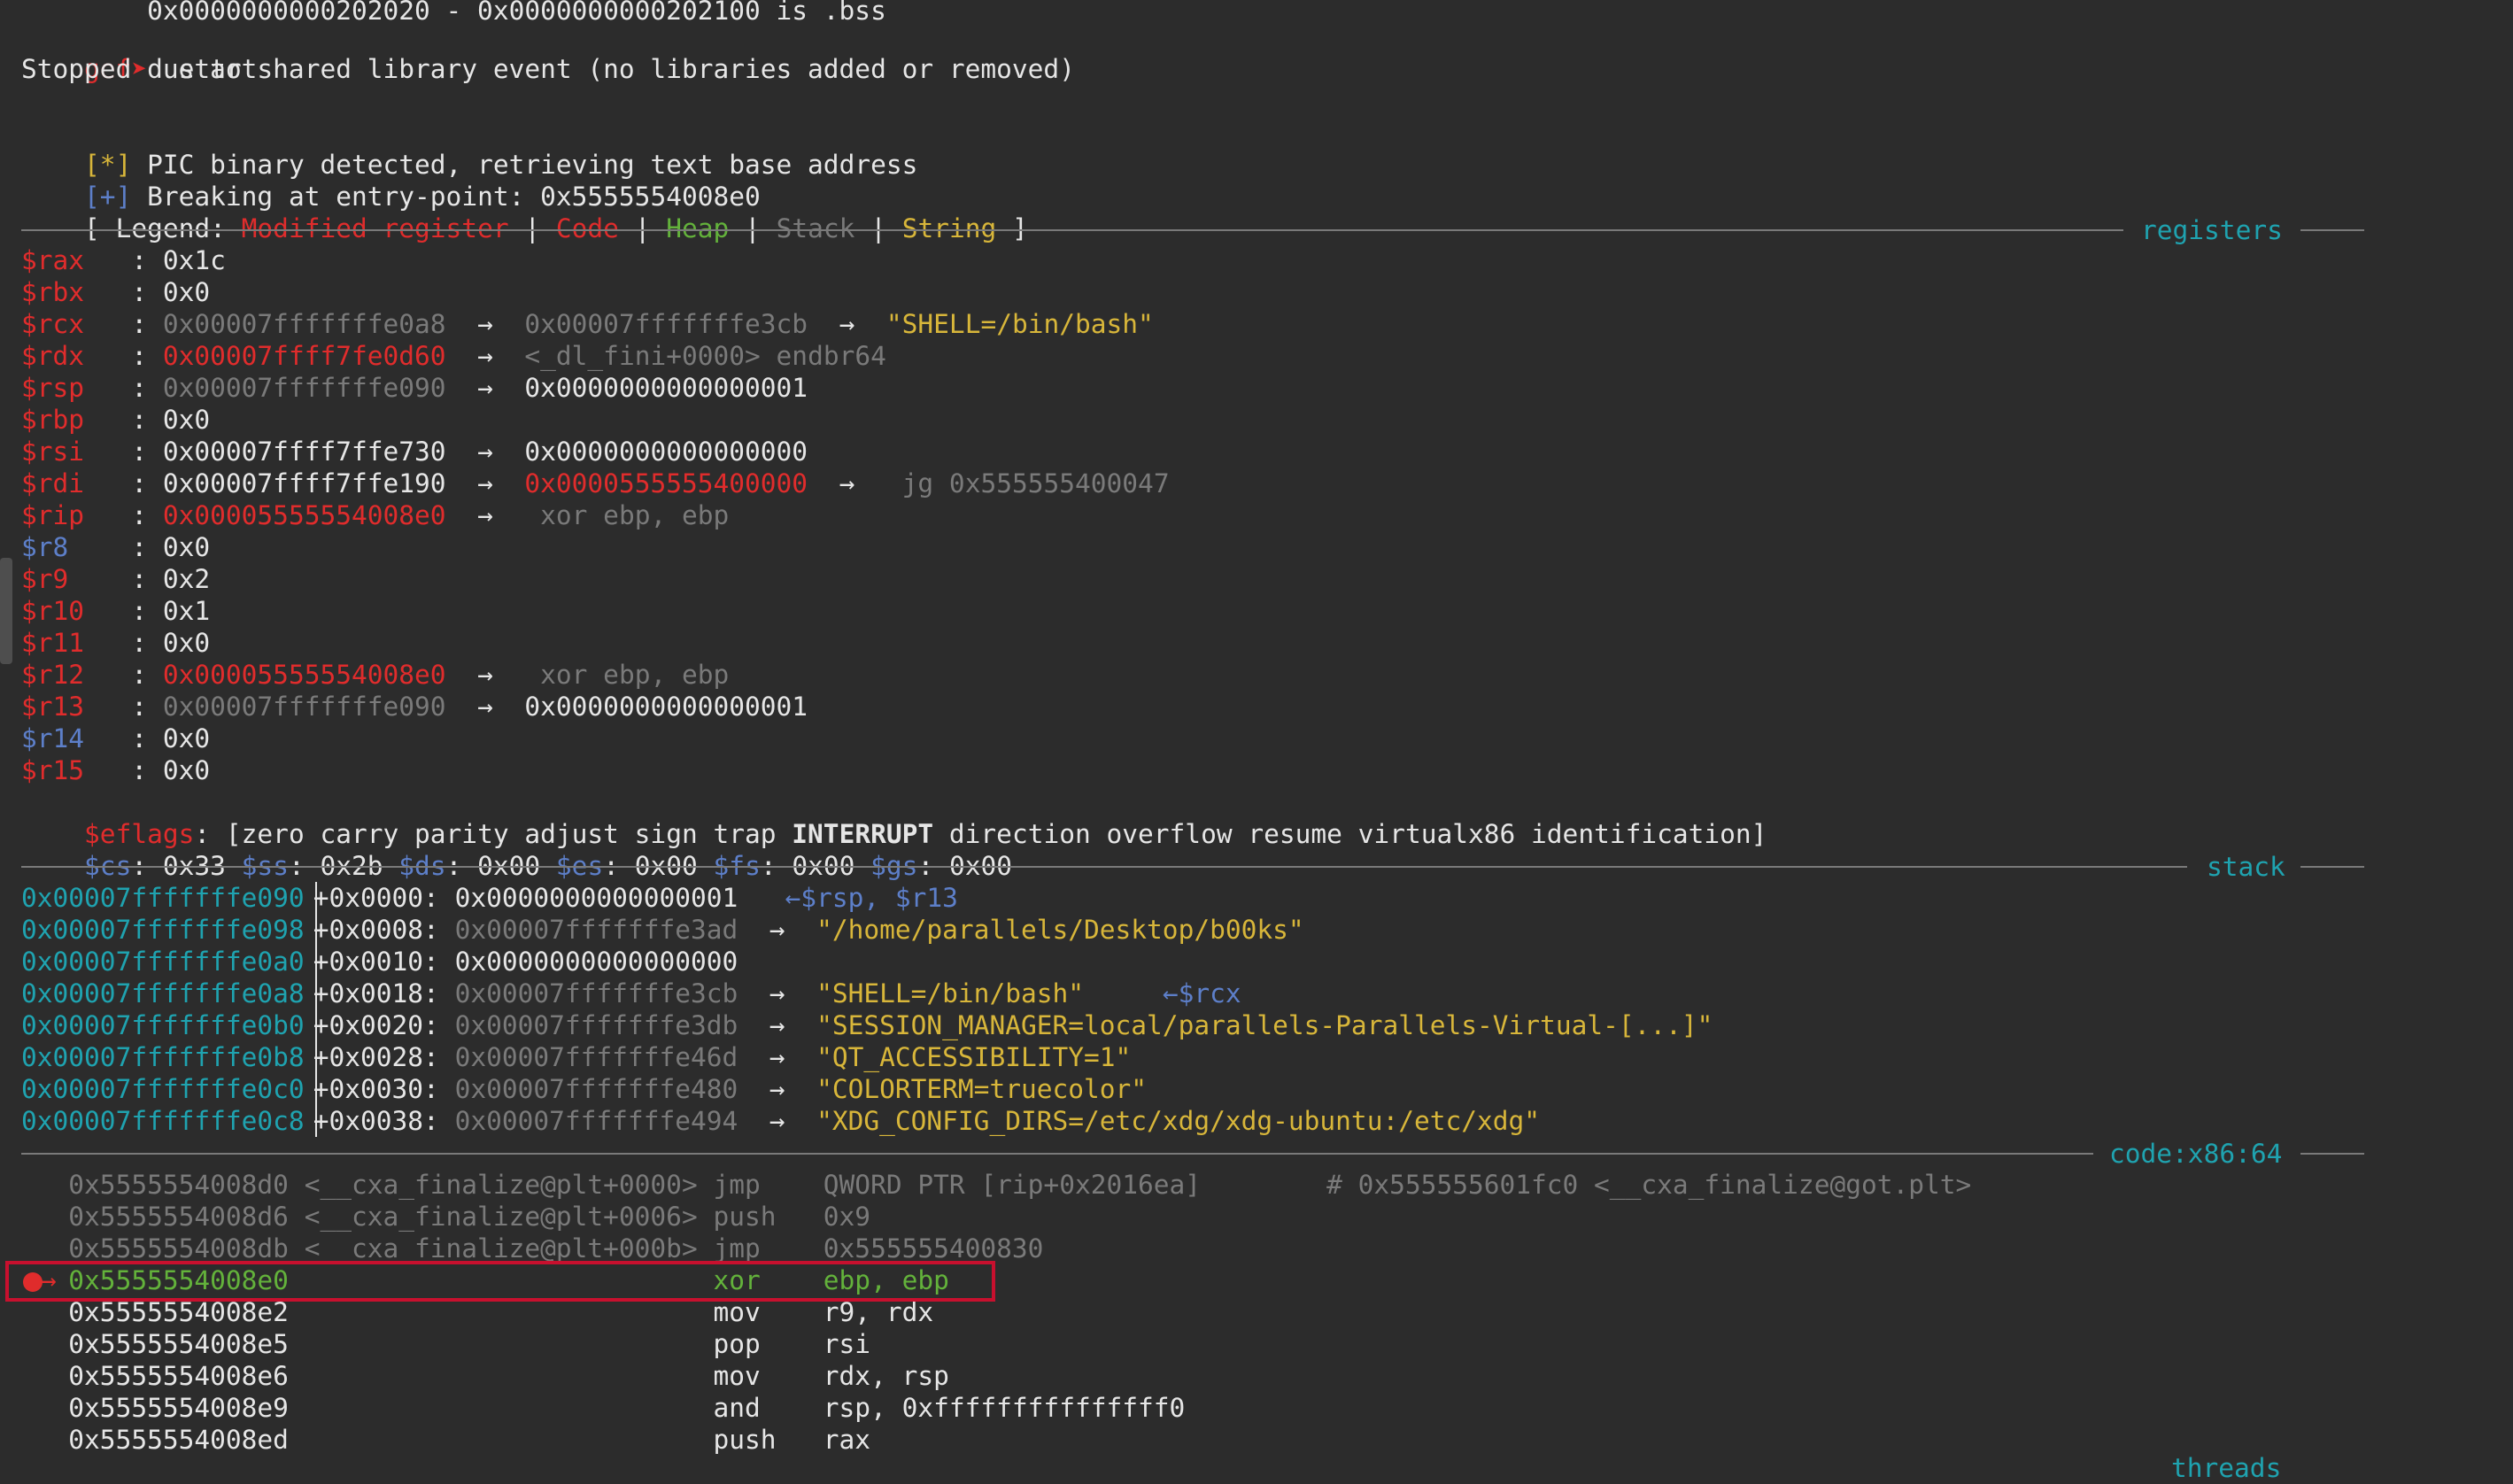 This screenshot has height=1484, width=2513. What do you see at coordinates (2226, 1468) in the screenshot?
I see `threads-section-label: threads` at bounding box center [2226, 1468].